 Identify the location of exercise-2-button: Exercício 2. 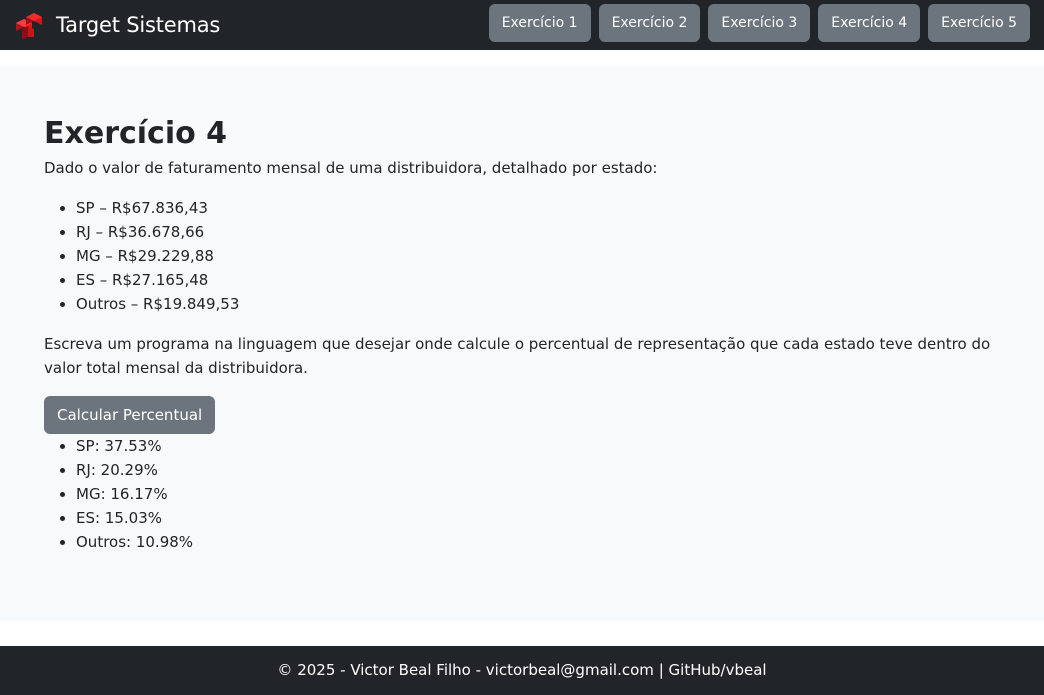
(649, 23).